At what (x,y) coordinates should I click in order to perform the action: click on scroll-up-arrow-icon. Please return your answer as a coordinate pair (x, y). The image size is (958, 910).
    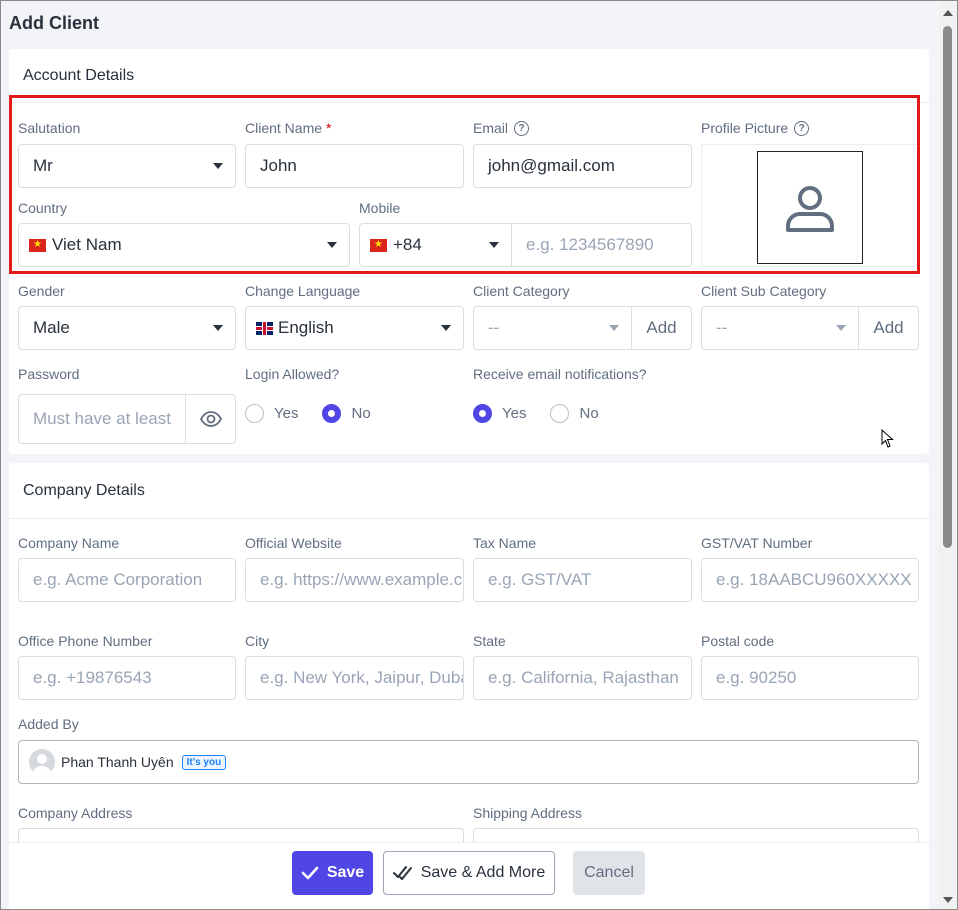
    Looking at the image, I should click on (948, 13).